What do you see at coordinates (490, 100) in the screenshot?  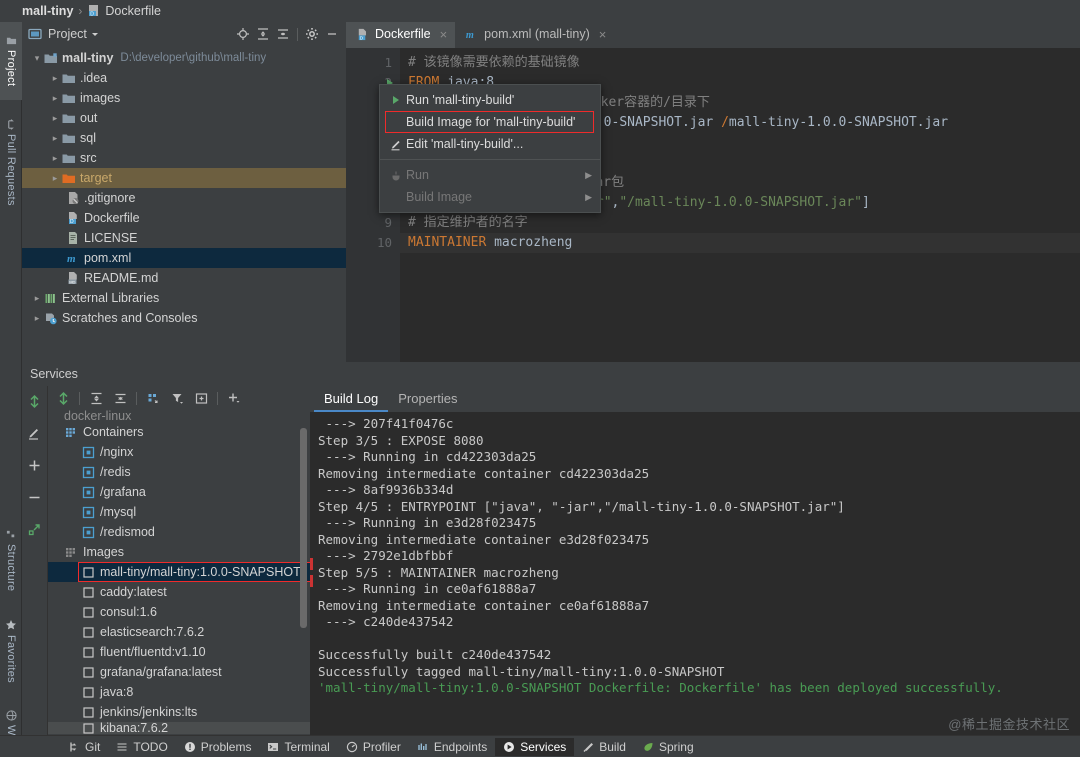 I see `menu-item-run-mall-tiny-build: Run 'mall-tiny-build'` at bounding box center [490, 100].